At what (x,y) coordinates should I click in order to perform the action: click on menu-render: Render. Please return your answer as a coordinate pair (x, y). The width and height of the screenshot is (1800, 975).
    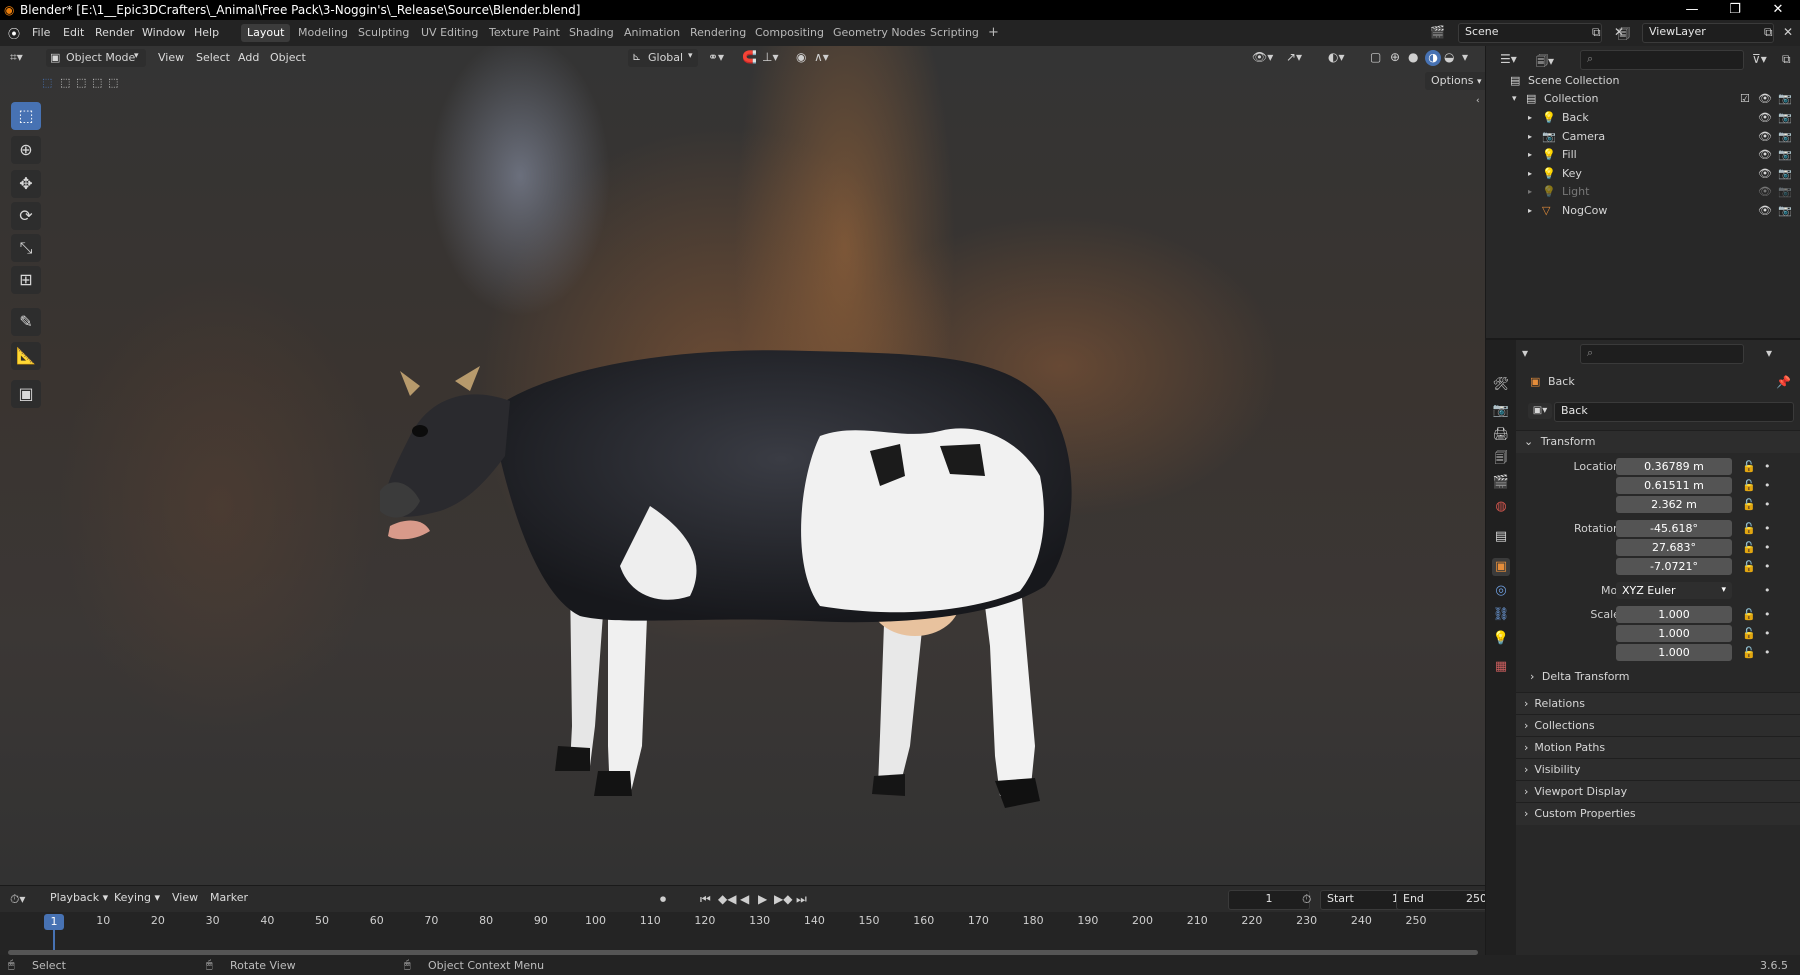
    Looking at the image, I should click on (114, 32).